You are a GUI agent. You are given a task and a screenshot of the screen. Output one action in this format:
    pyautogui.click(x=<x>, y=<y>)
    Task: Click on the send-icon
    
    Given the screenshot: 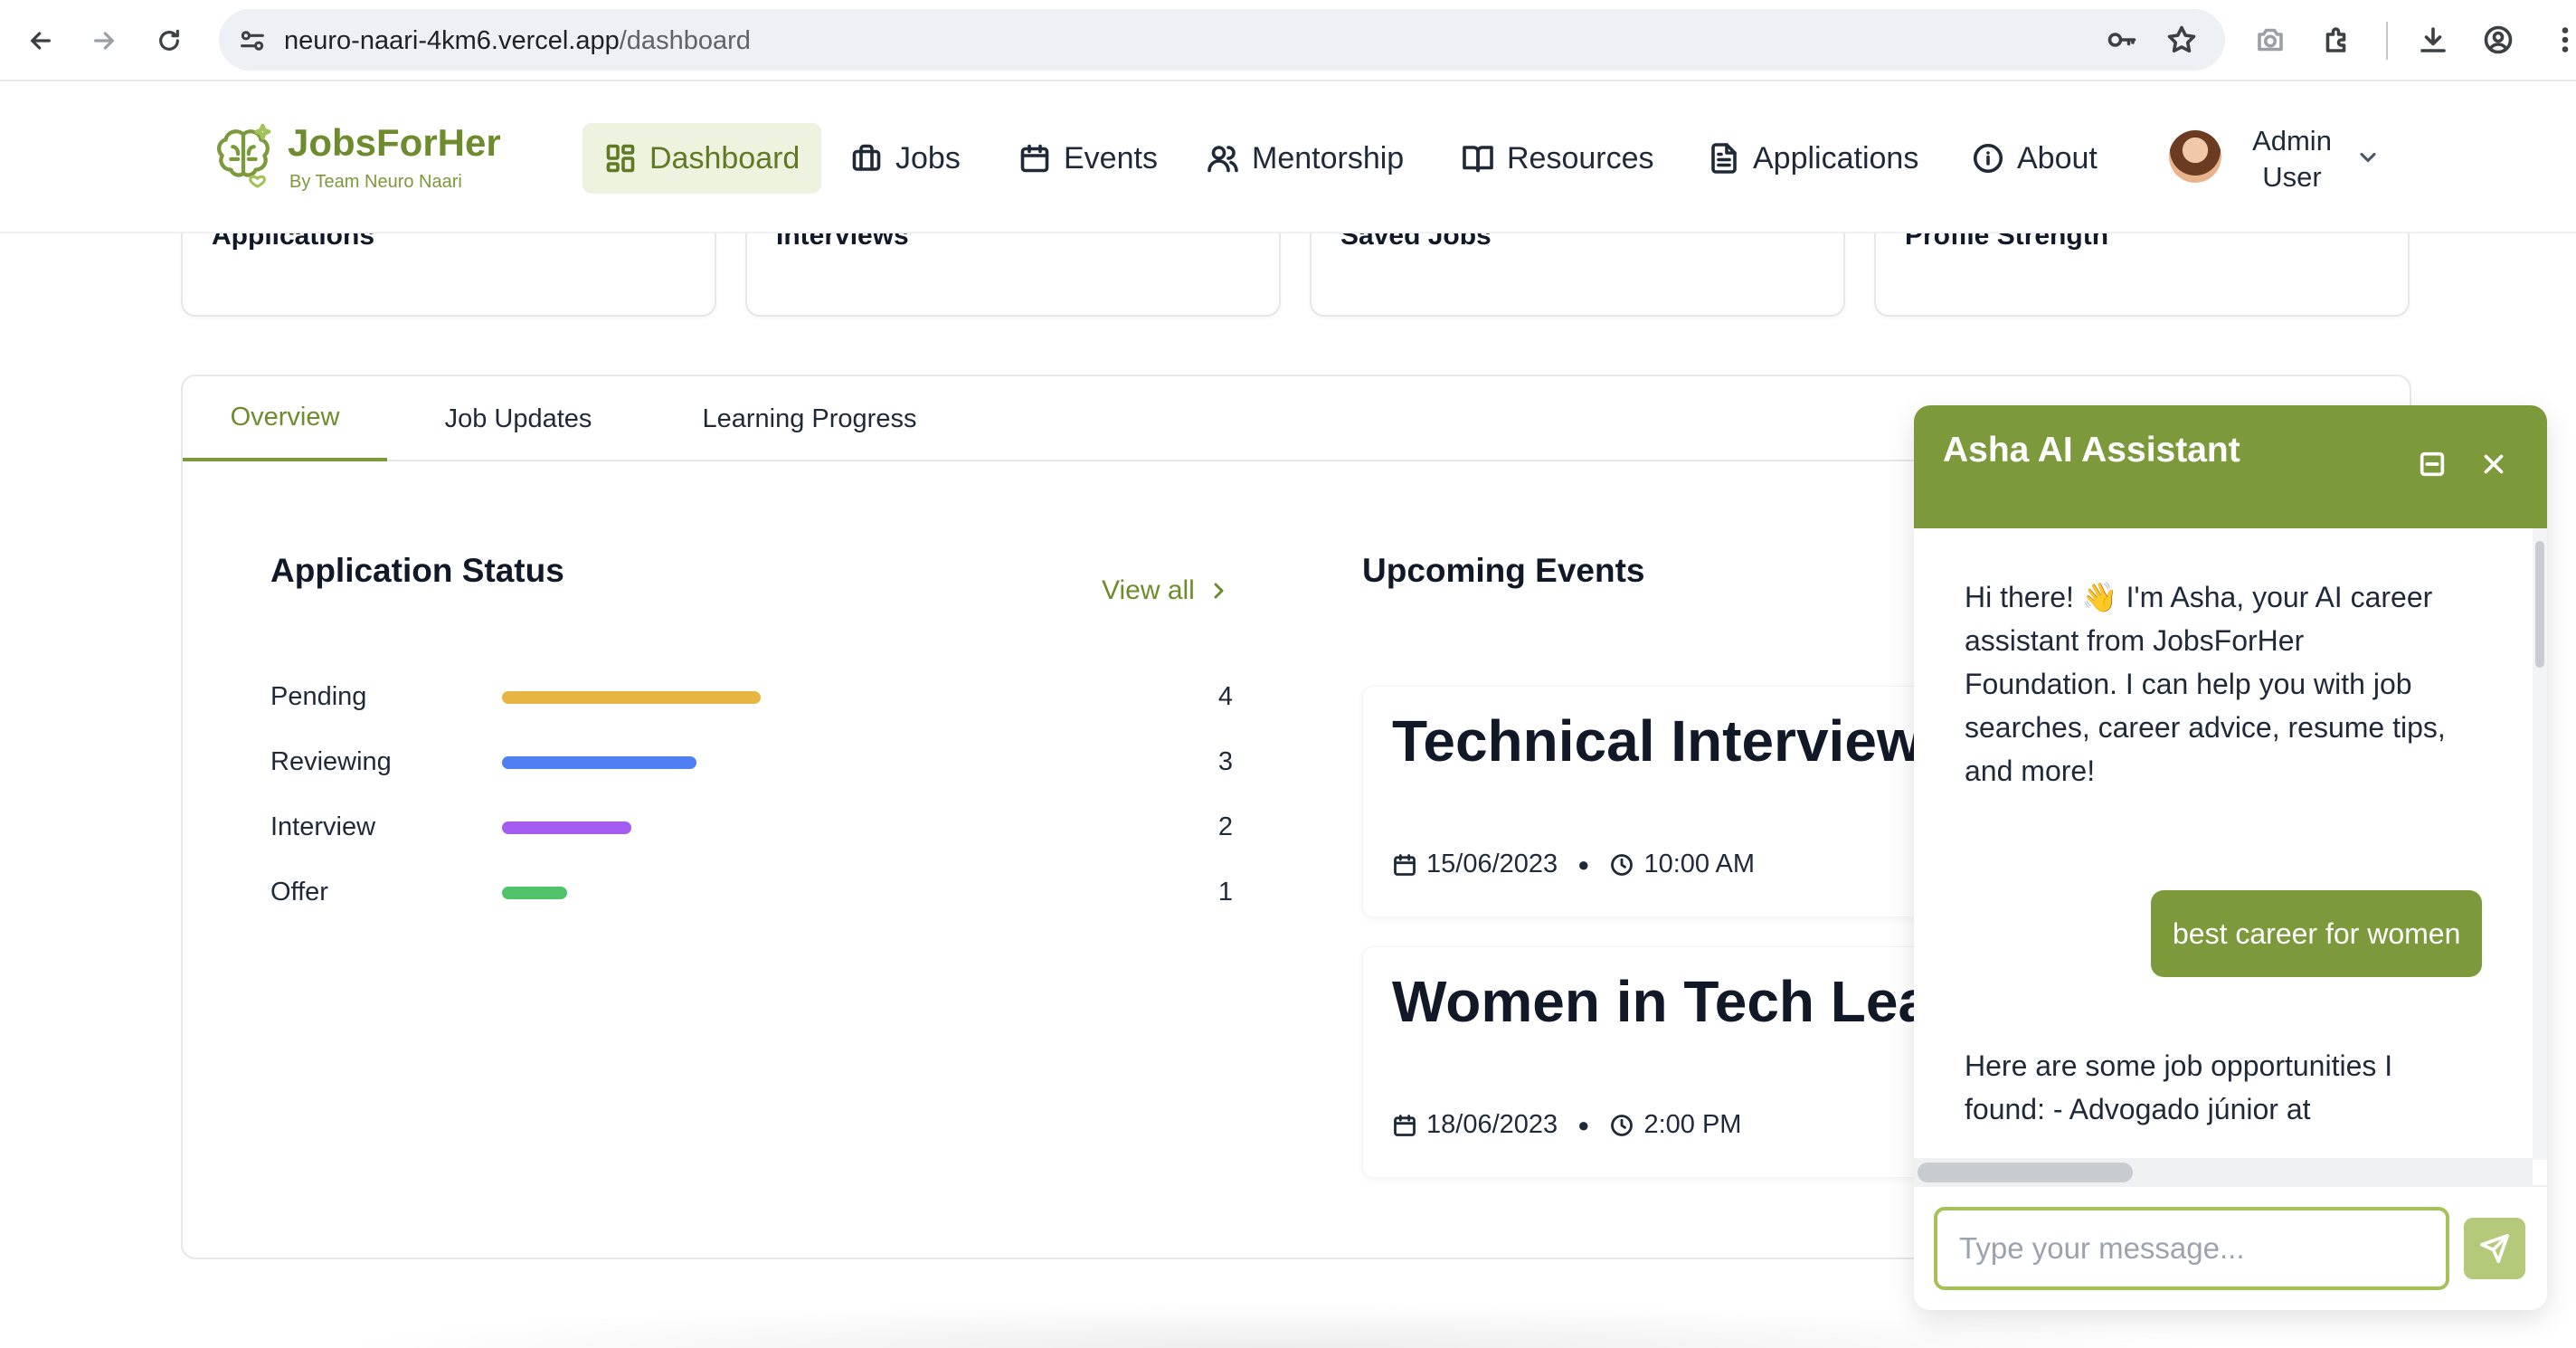 What is the action you would take?
    pyautogui.click(x=2494, y=1249)
    